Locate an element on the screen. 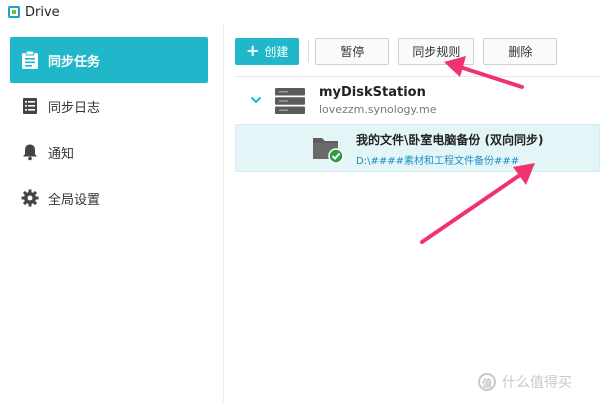 The height and width of the screenshot is (403, 600). server-name: myDiskStation is located at coordinates (372, 92).